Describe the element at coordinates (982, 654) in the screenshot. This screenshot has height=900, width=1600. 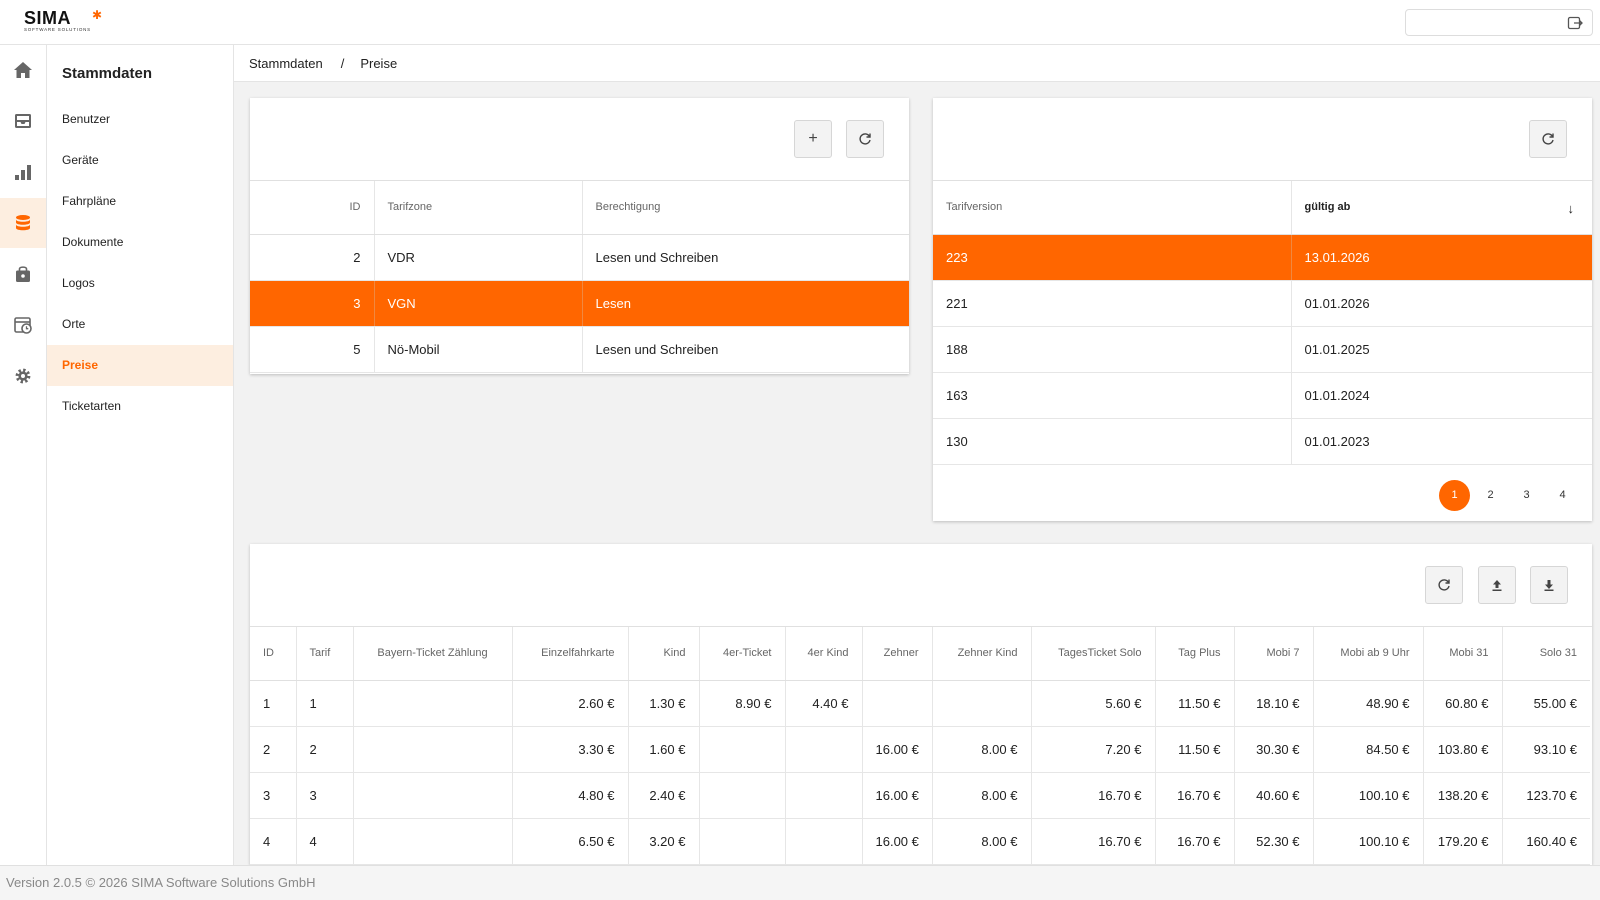
I see `prices-col-header: Zehner Kind` at that location.